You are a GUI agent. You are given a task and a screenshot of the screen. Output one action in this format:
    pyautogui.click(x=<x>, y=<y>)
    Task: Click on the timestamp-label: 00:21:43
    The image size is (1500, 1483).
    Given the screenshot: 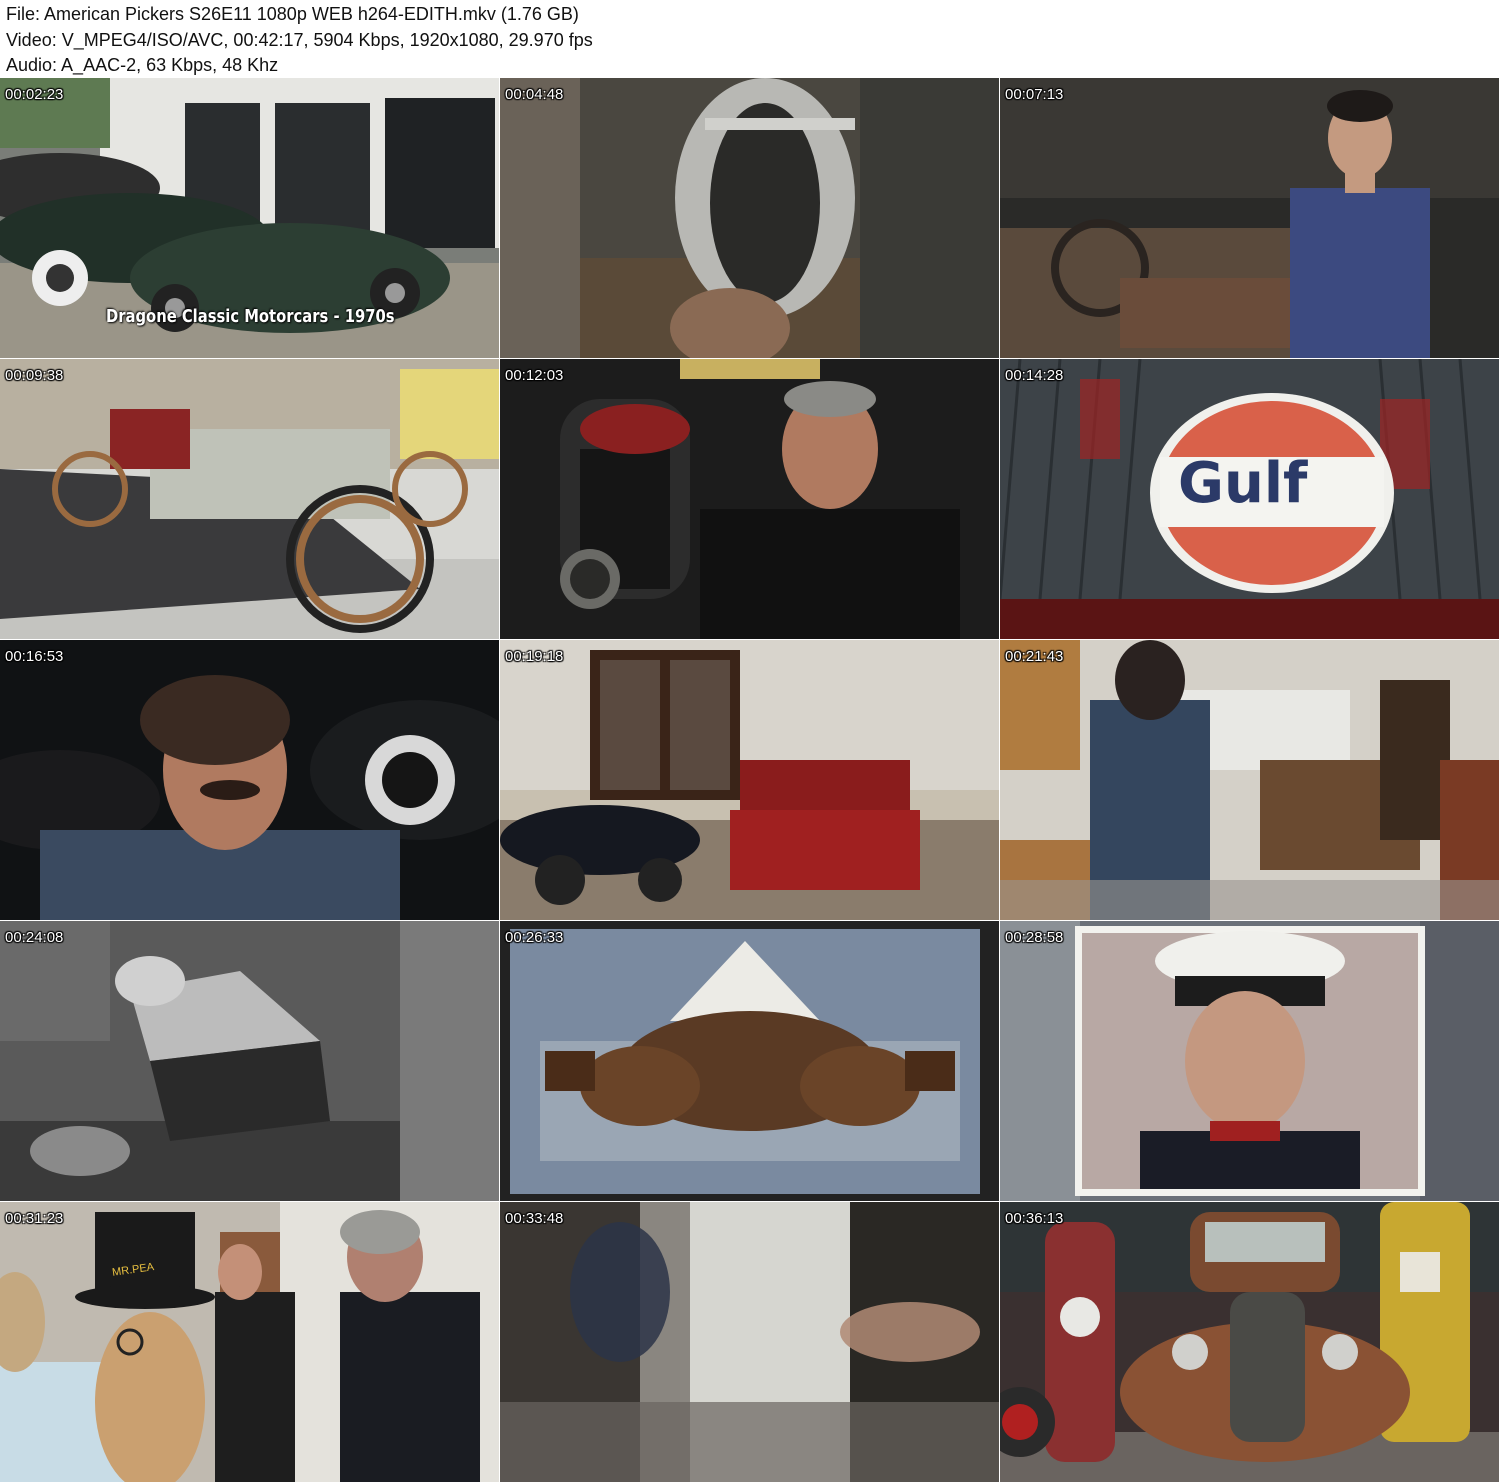 What is the action you would take?
    pyautogui.click(x=1034, y=656)
    